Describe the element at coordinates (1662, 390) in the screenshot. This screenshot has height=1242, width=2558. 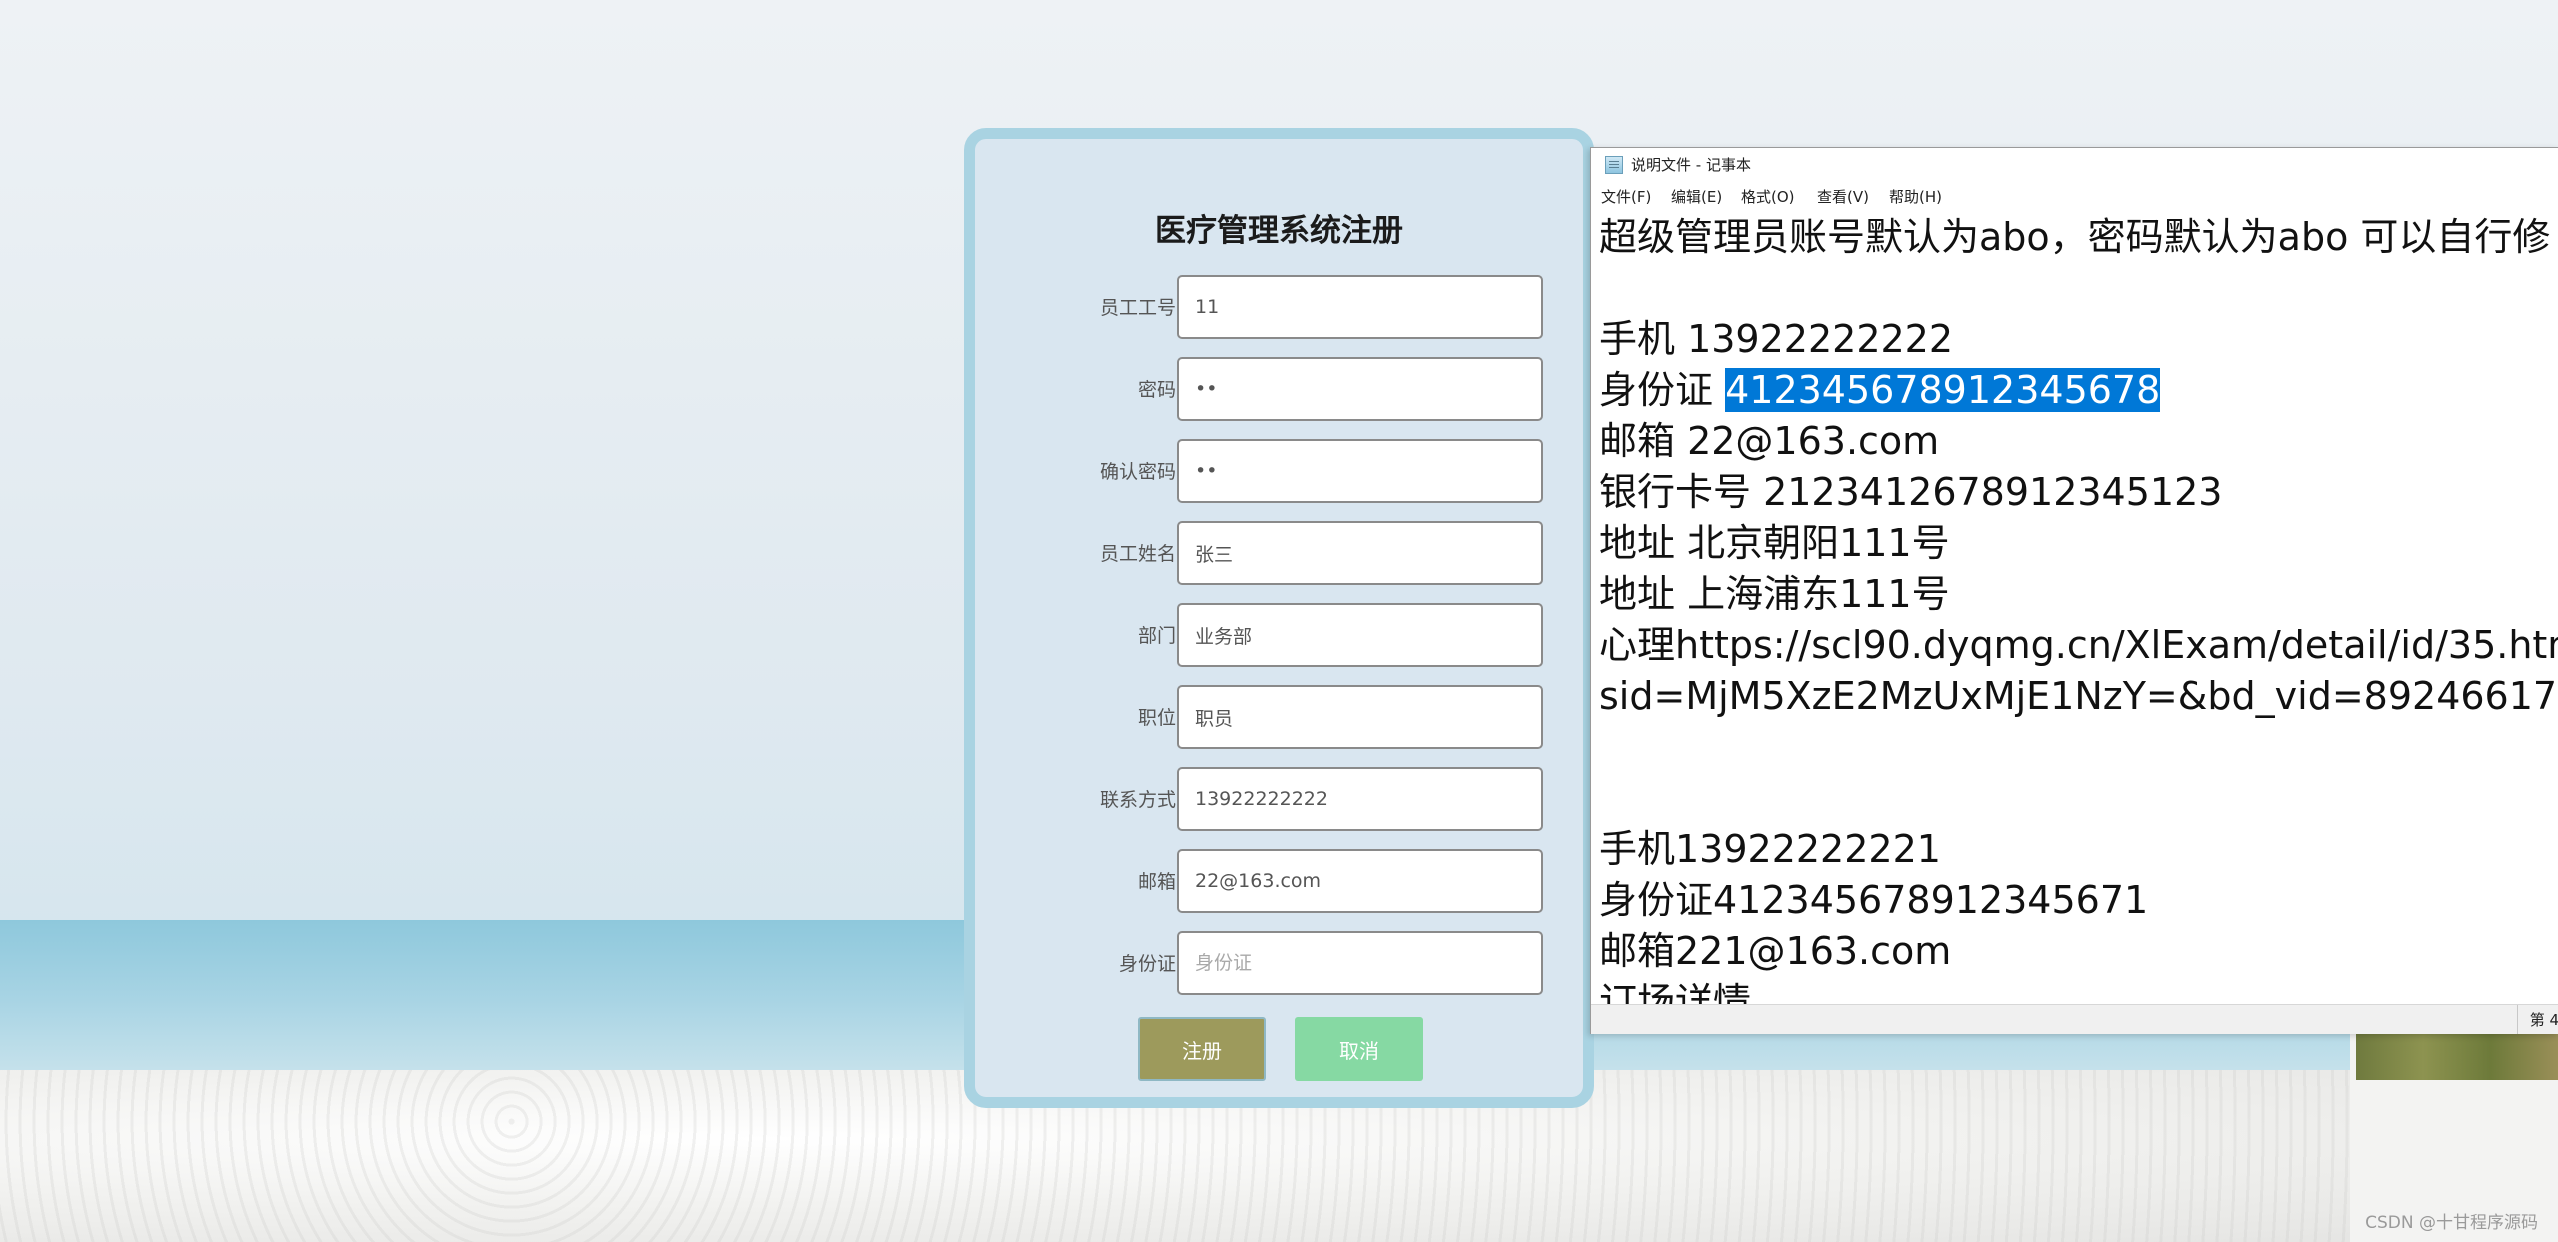
I see `text-line-prefix: 身份证` at that location.